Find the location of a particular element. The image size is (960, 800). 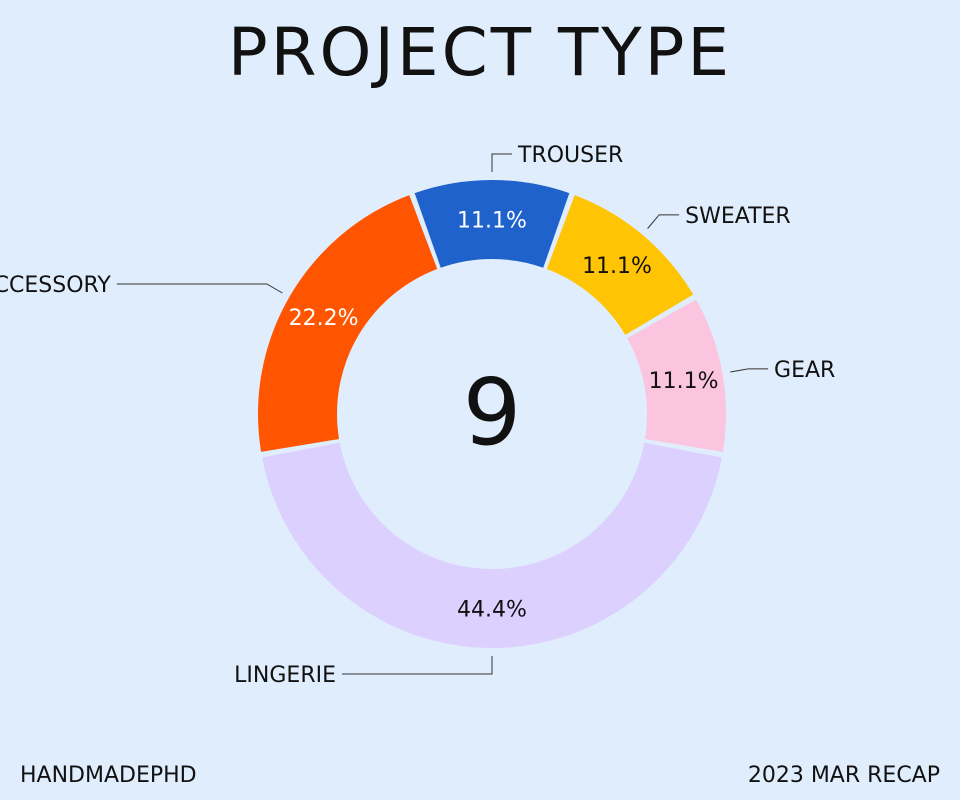

footer-period: 2023 MAR RECAP is located at coordinates (843, 775).